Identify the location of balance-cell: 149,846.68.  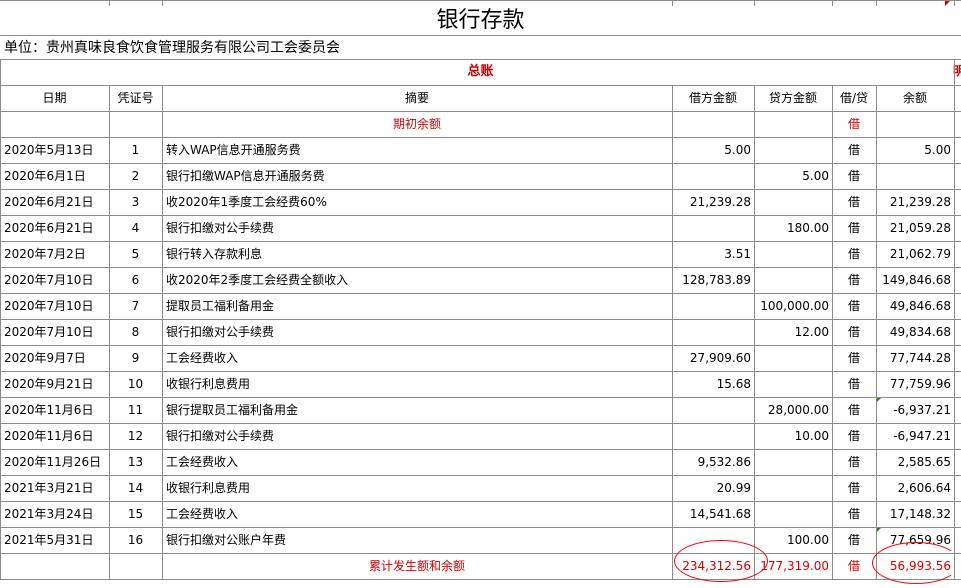
(916, 280).